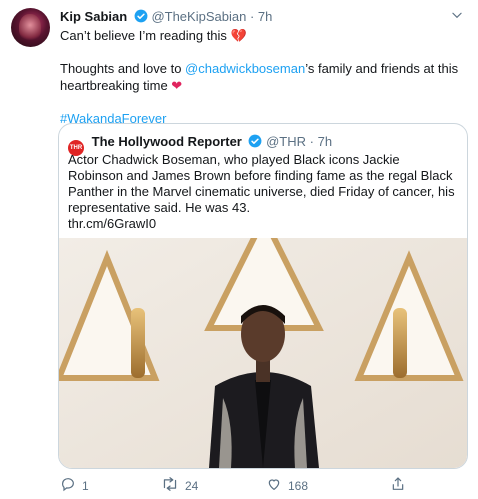  I want to click on like-action: 168, so click(287, 485).